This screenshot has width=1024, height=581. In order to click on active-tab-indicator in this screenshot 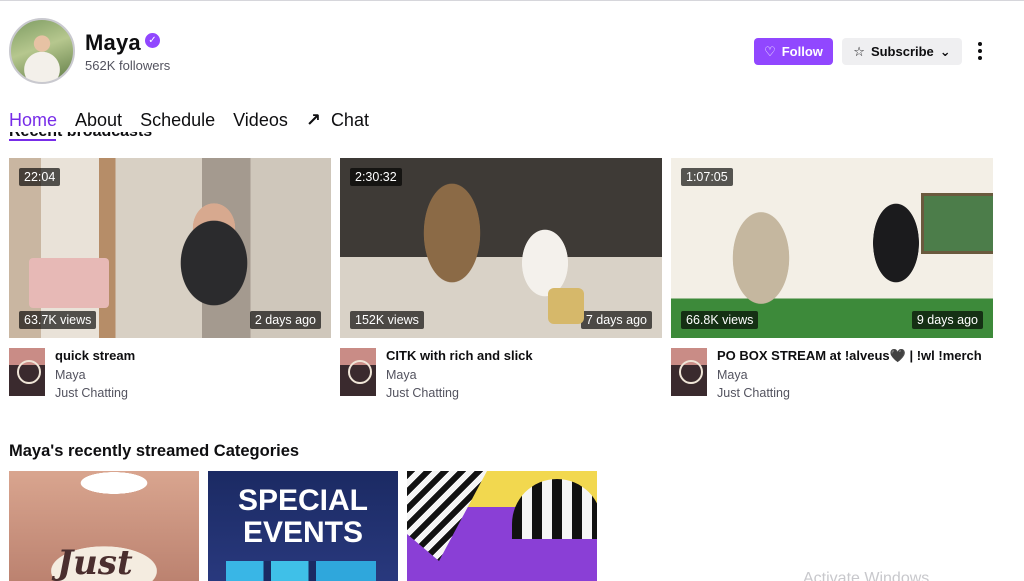, I will do `click(32, 140)`.